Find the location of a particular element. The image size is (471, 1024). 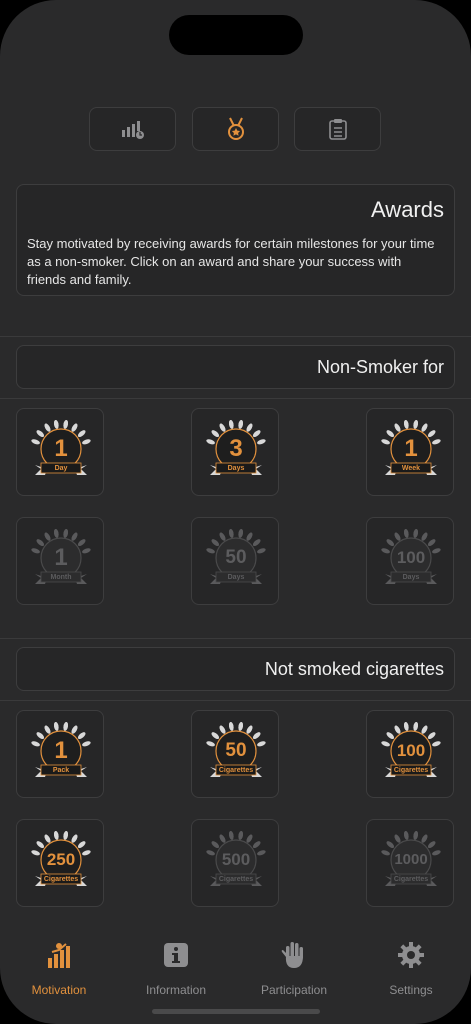

award-badge: 1 Month is located at coordinates (60, 561).